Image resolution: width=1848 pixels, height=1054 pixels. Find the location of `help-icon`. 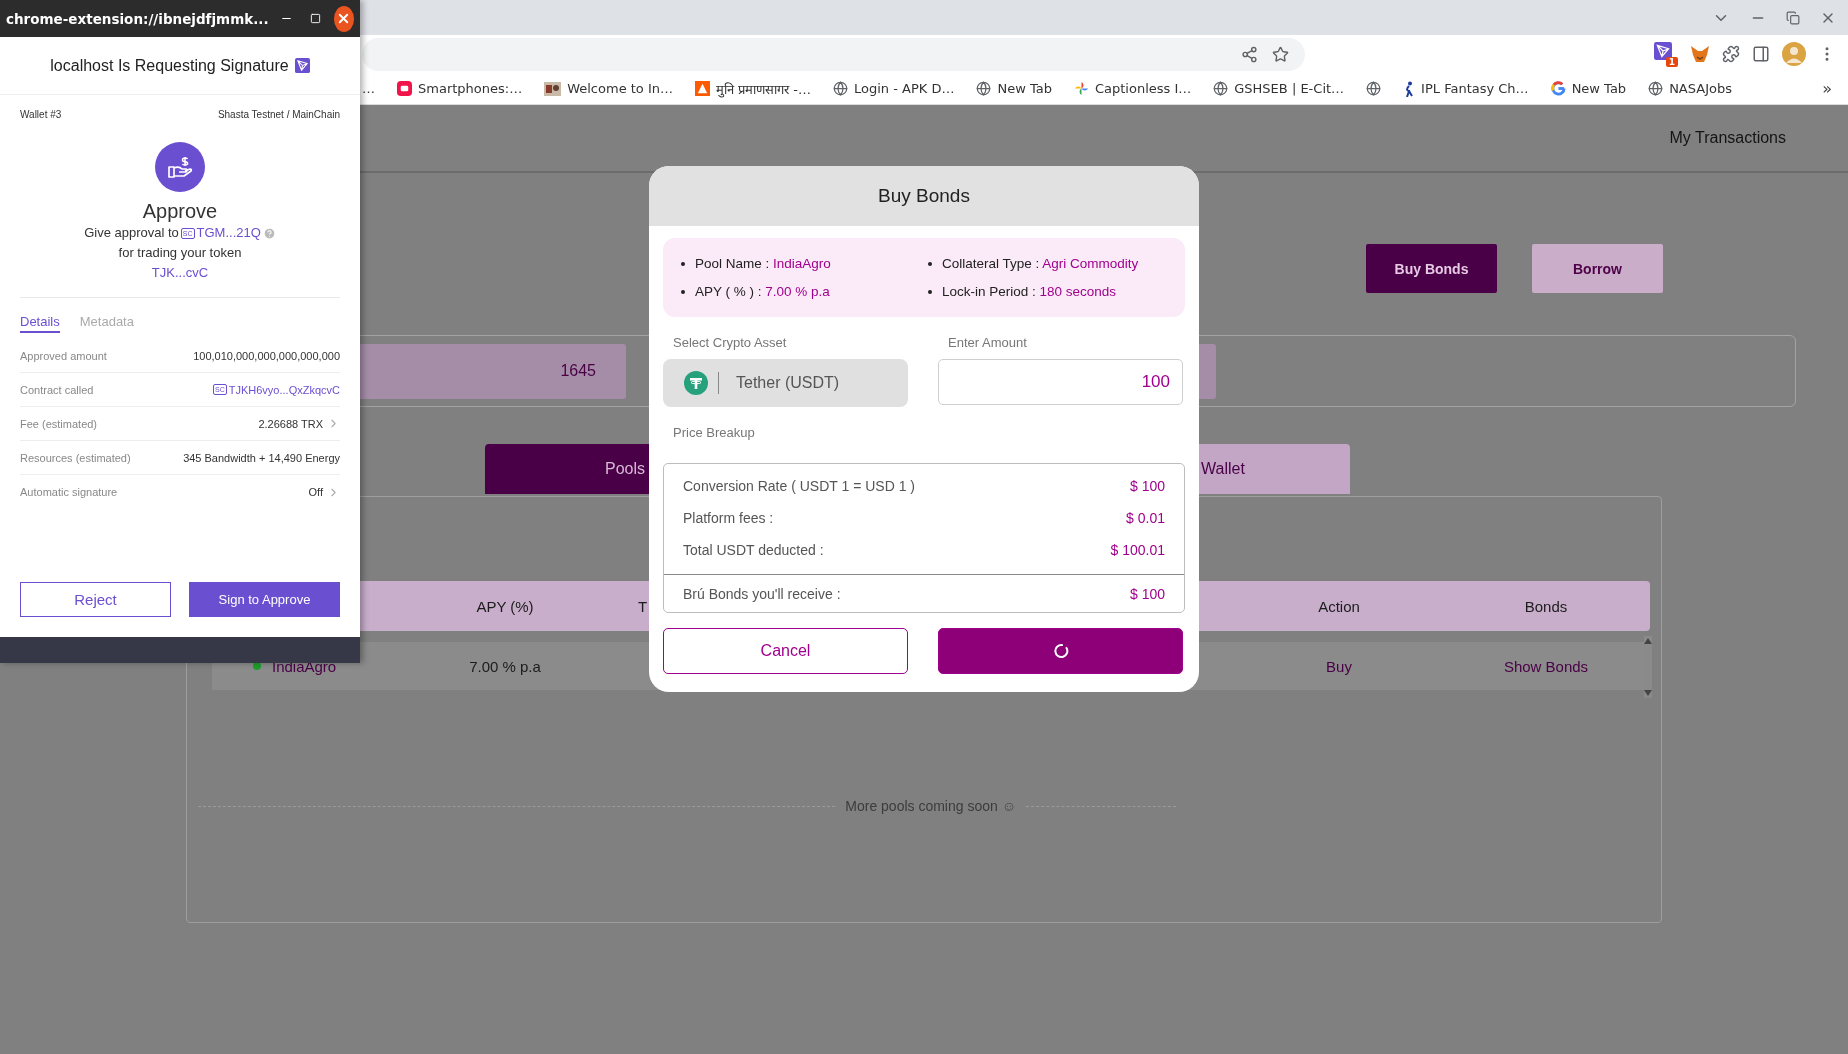

help-icon is located at coordinates (269, 233).